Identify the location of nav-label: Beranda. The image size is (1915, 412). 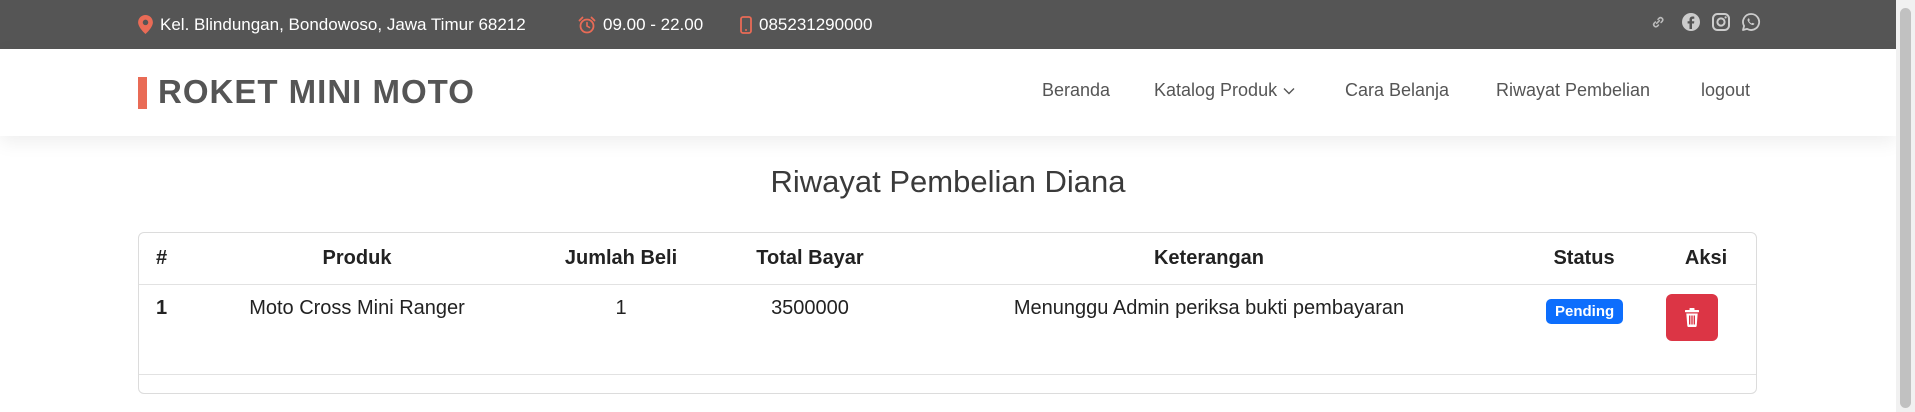
(1076, 90).